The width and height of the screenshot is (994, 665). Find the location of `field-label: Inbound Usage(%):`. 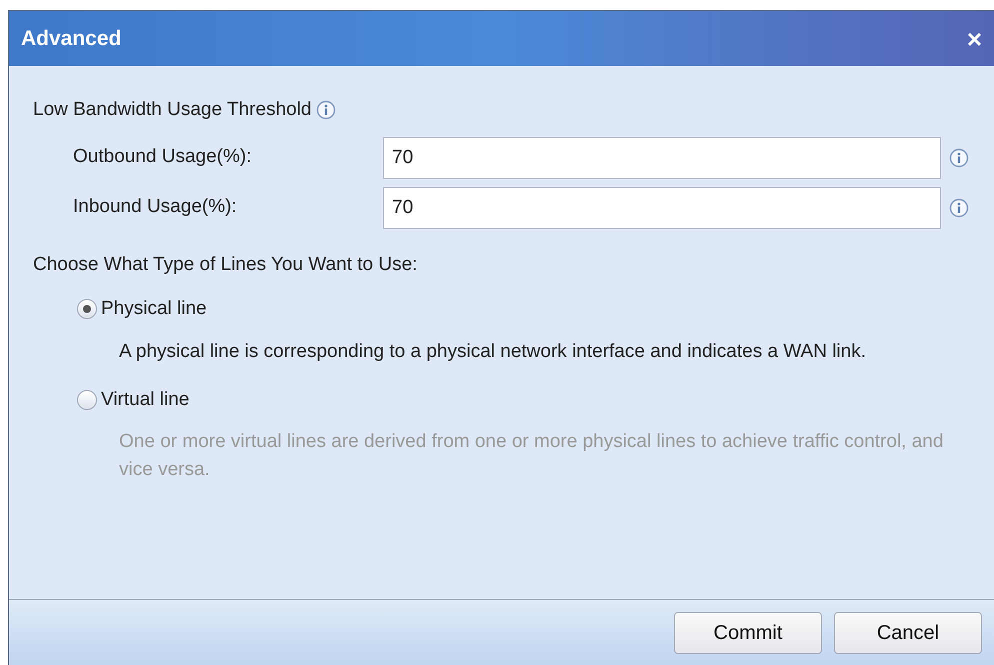

field-label: Inbound Usage(%): is located at coordinates (155, 207).